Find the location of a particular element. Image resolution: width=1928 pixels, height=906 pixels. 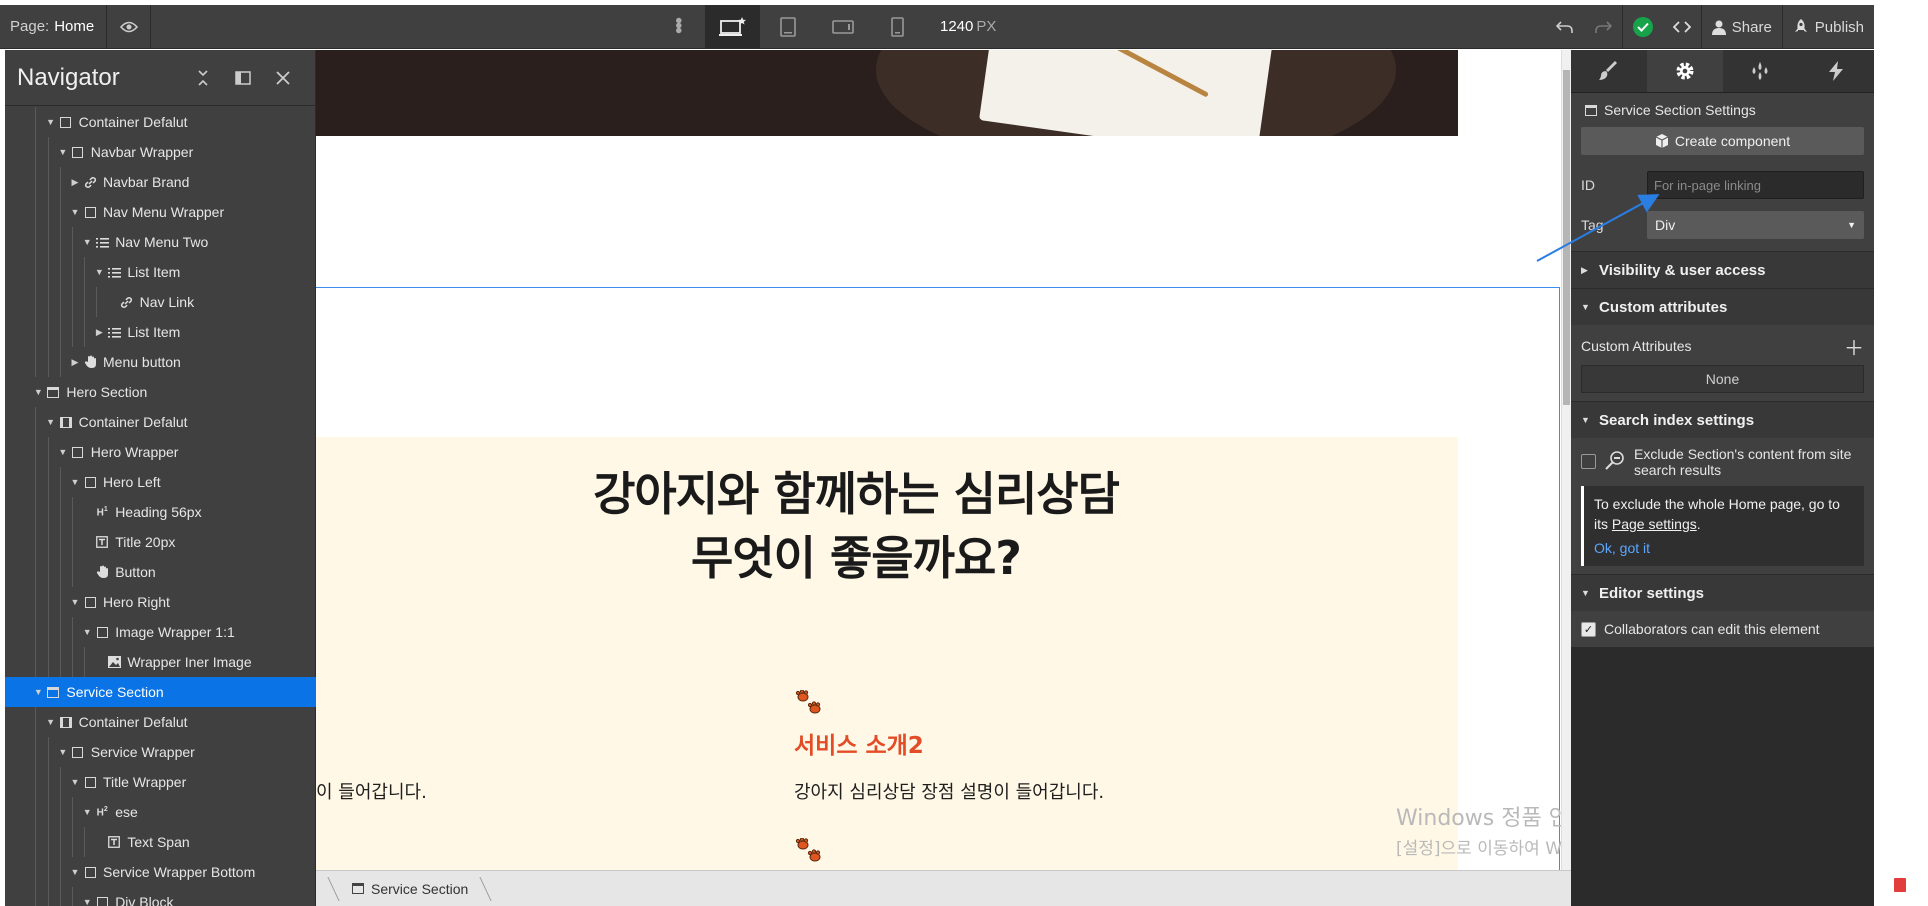

navigator-item-navbar-brand: ▶ Navbar Brand is located at coordinates (160, 182).